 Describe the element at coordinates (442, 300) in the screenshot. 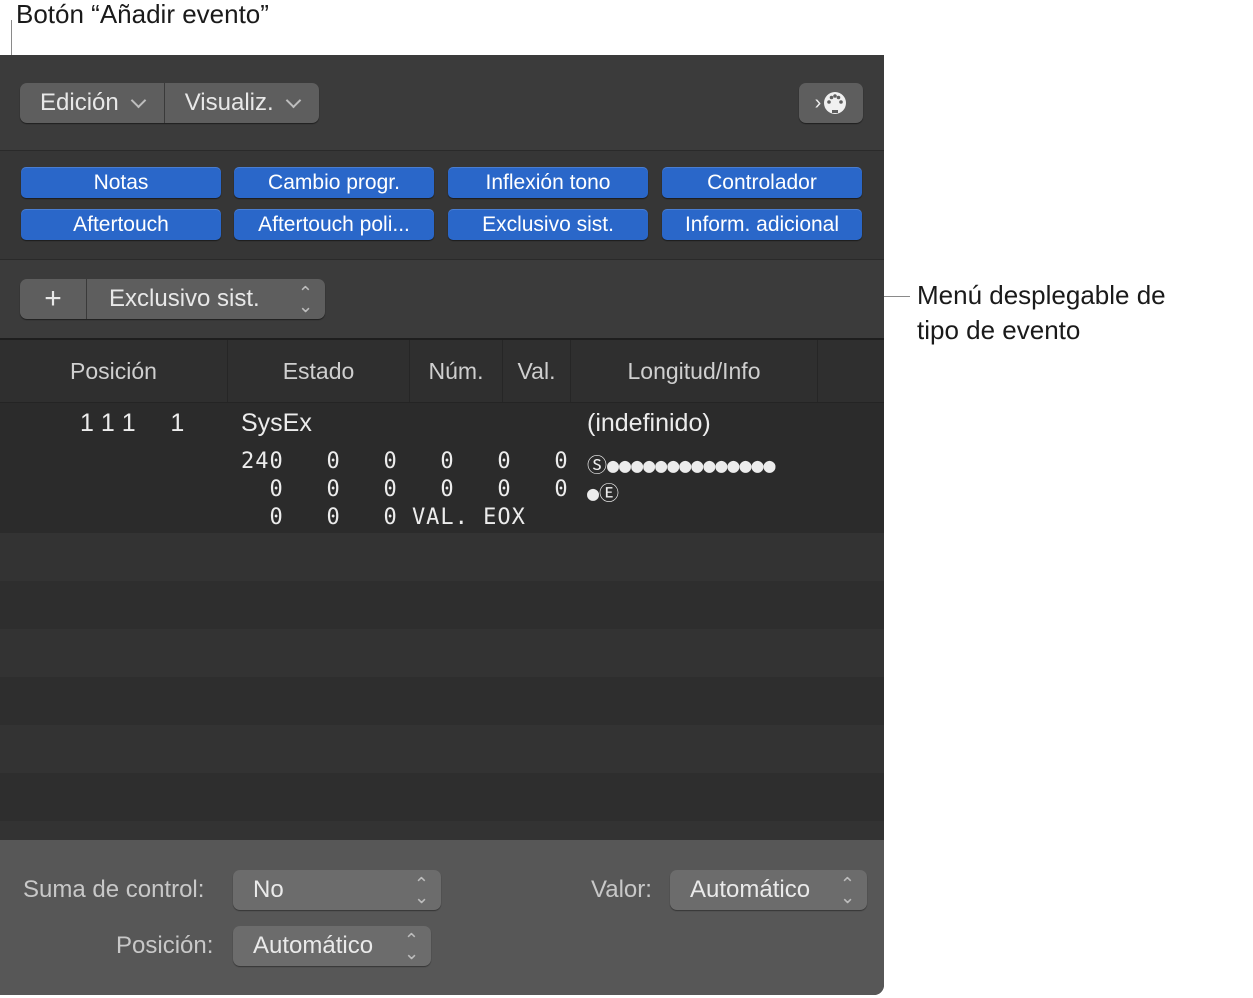

I see `add-event-bar: + Exclusivo sist. ⌃ ⌃` at that location.